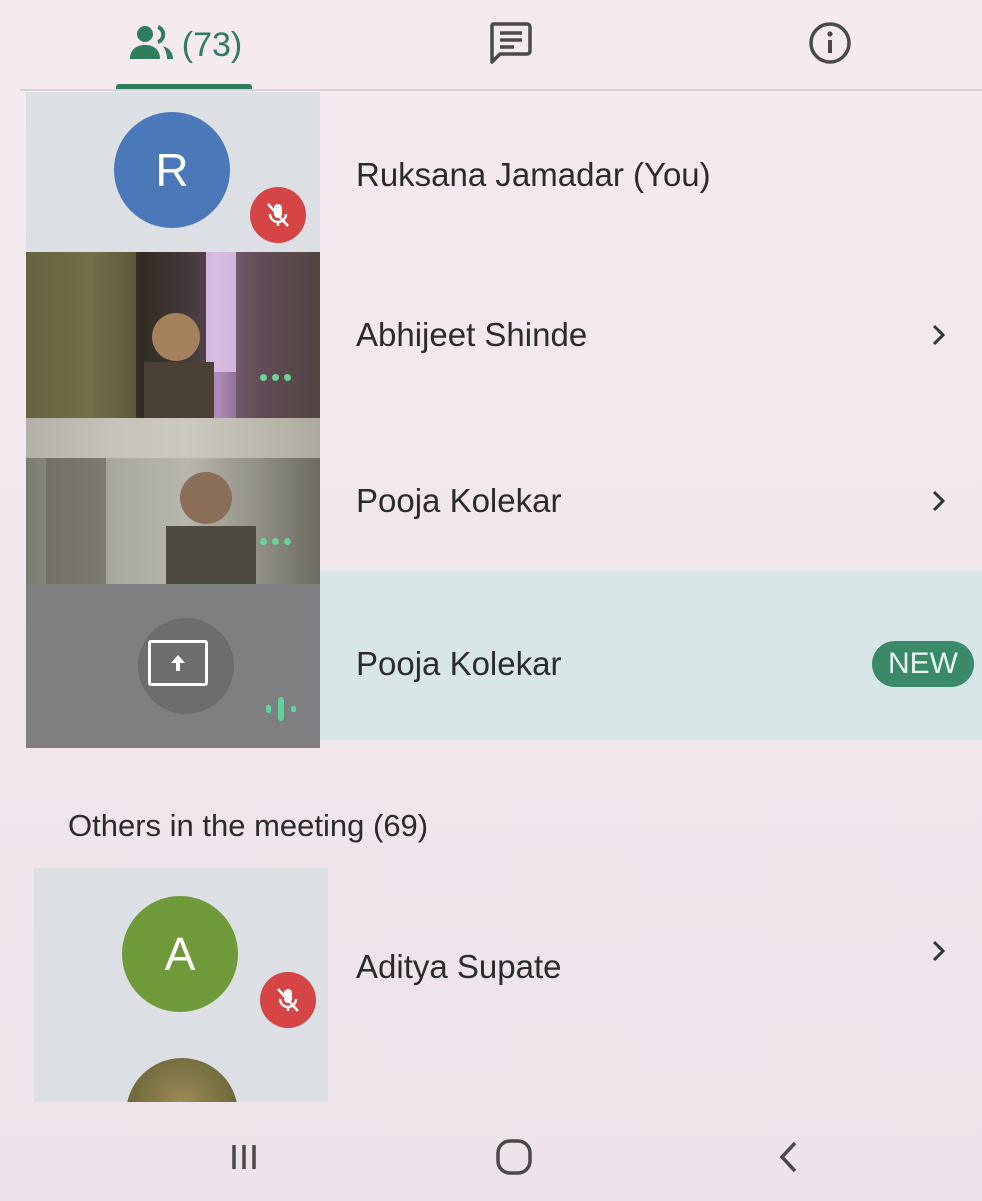 The image size is (982, 1201). I want to click on participant-row-presenting: Pooja Kolekar NEW, so click(491, 659).